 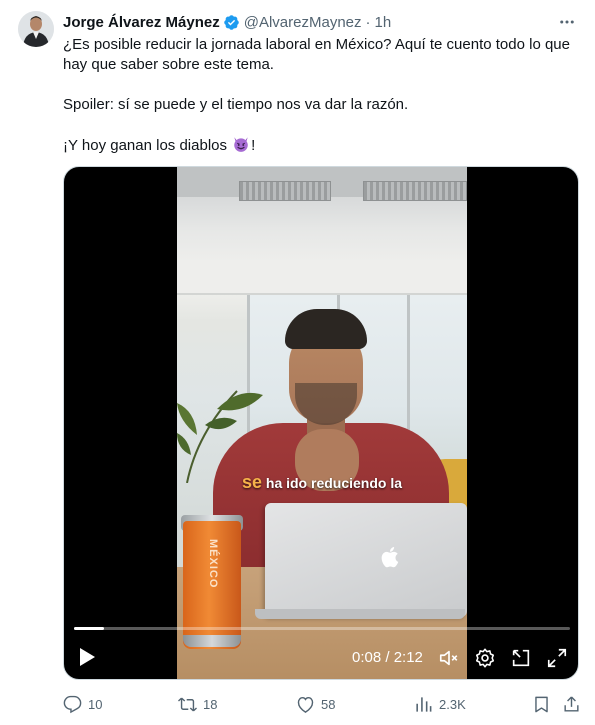 I want to click on avatar, so click(x=36, y=29).